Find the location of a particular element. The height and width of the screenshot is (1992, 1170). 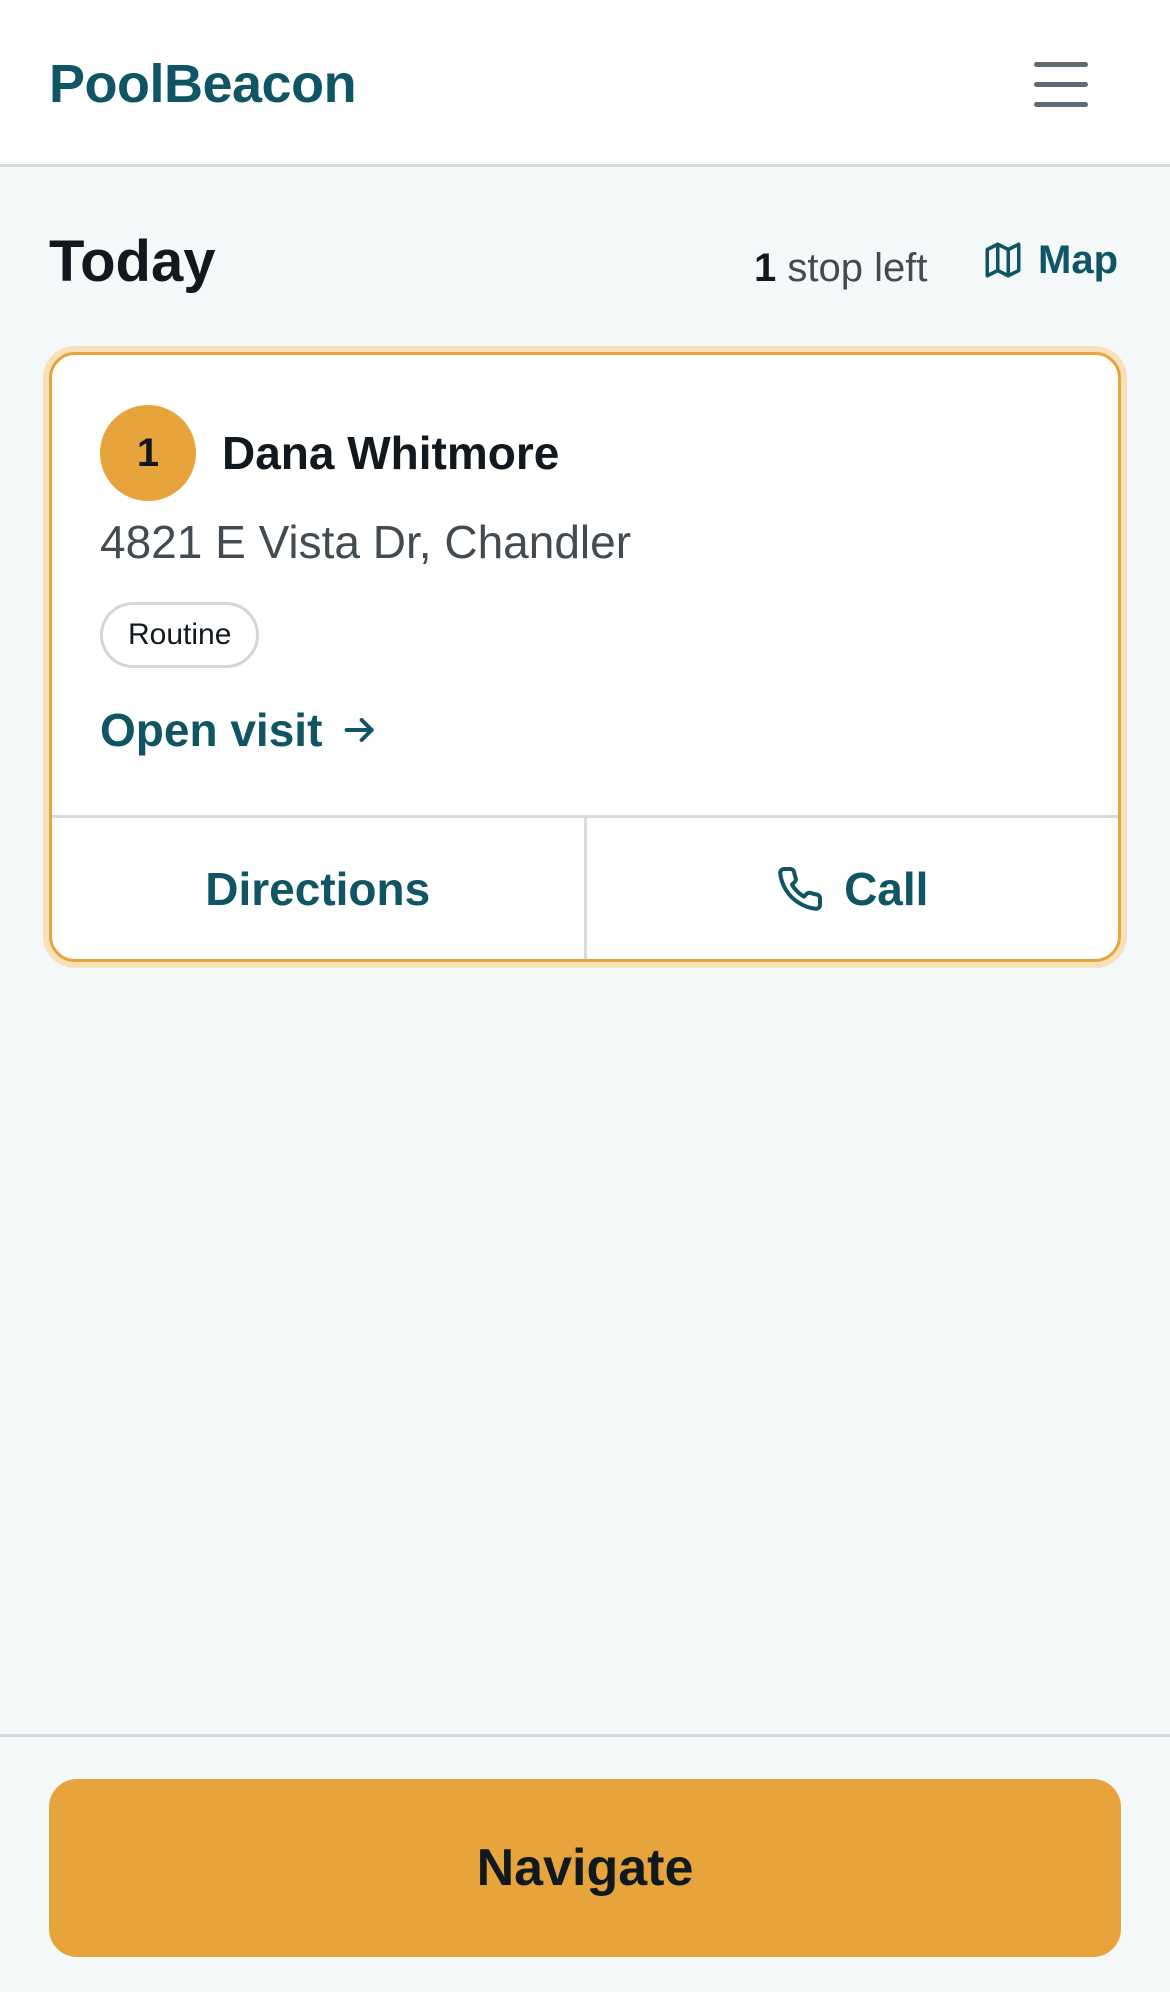

call-button: Call is located at coordinates (851, 888).